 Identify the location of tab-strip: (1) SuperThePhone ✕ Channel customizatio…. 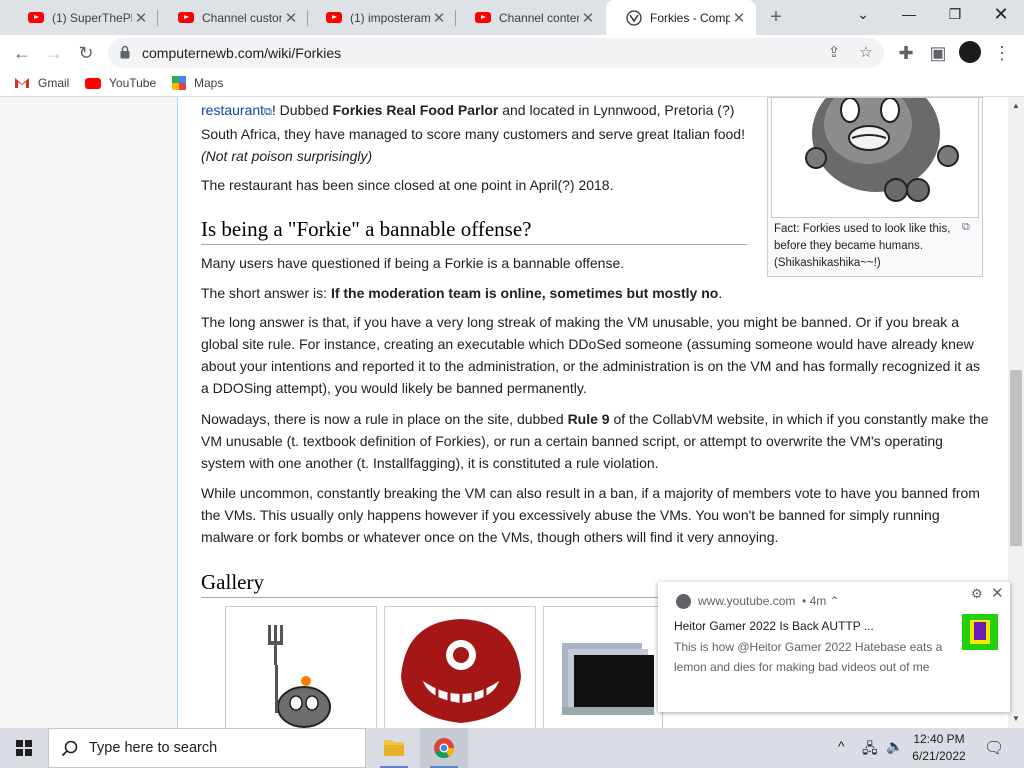
(512, 17).